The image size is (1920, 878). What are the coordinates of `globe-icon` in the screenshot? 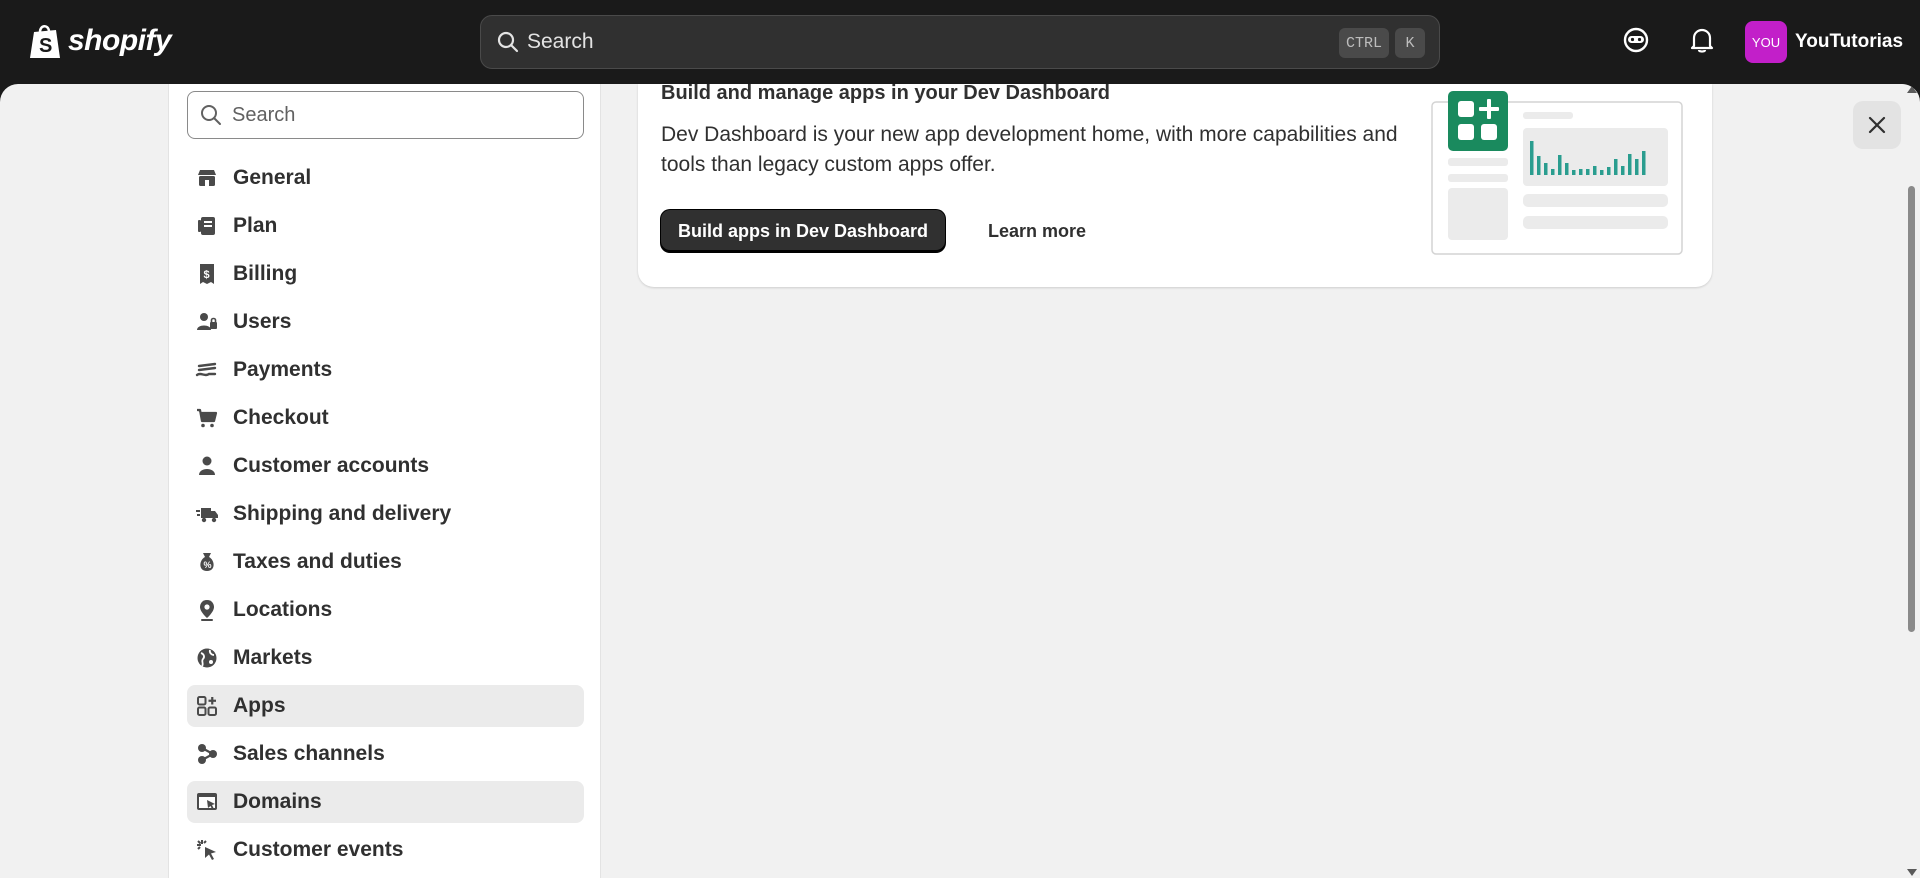 It's located at (207, 658).